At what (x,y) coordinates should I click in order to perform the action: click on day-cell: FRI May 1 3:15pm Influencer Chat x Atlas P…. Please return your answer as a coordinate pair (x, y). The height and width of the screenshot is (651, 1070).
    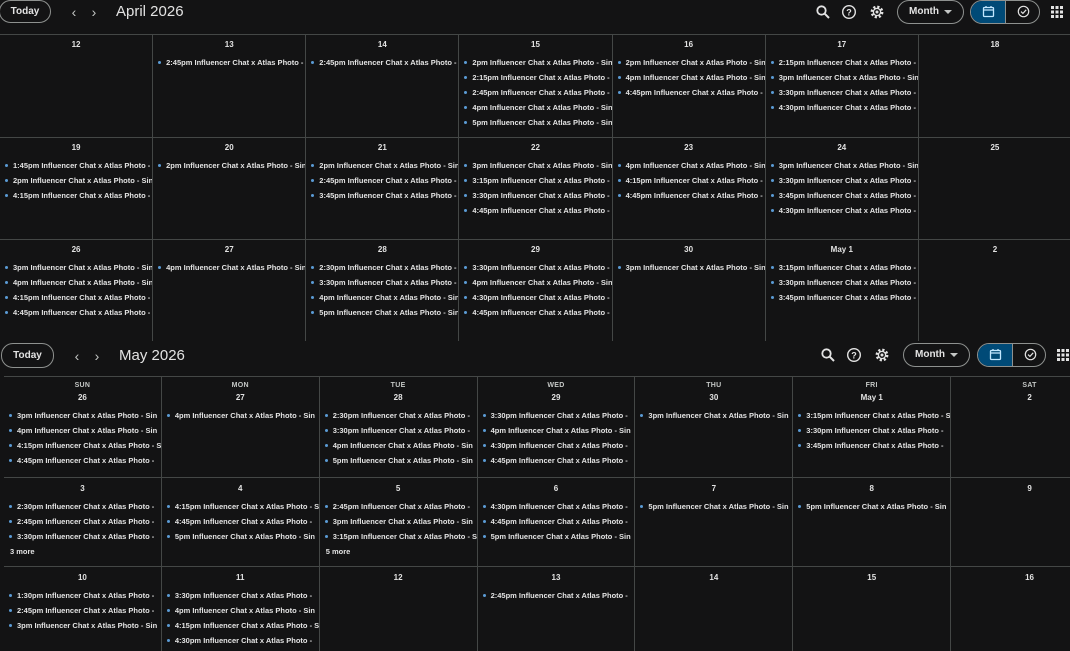
    Looking at the image, I should click on (872, 427).